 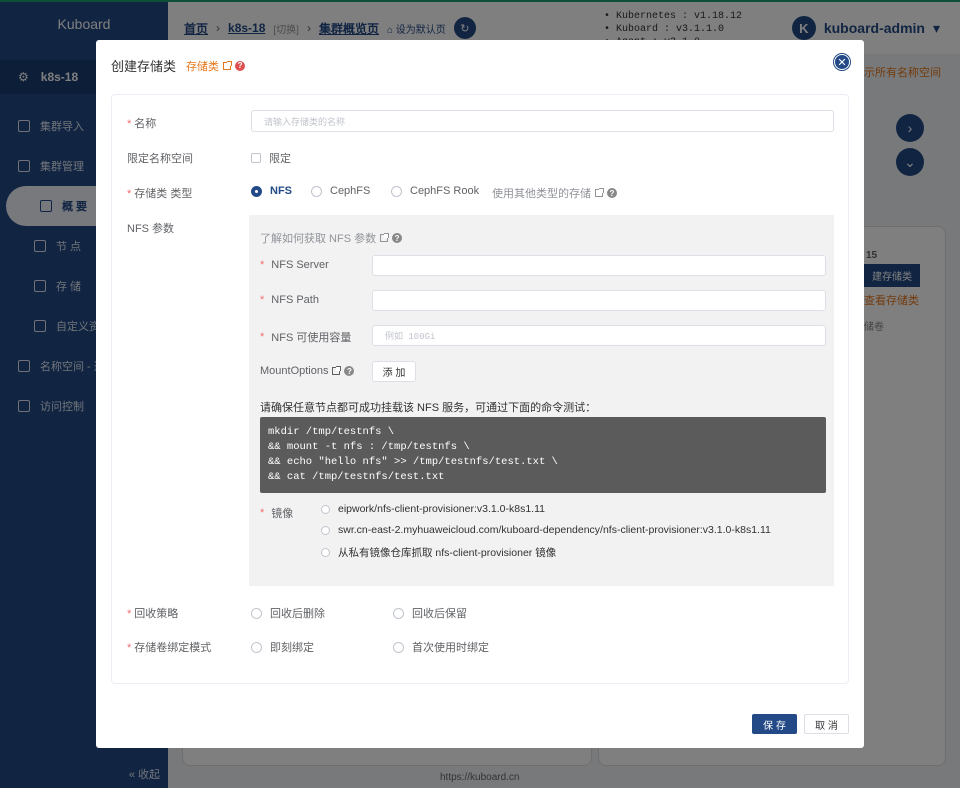 I want to click on radio-selected, so click(x=256, y=191).